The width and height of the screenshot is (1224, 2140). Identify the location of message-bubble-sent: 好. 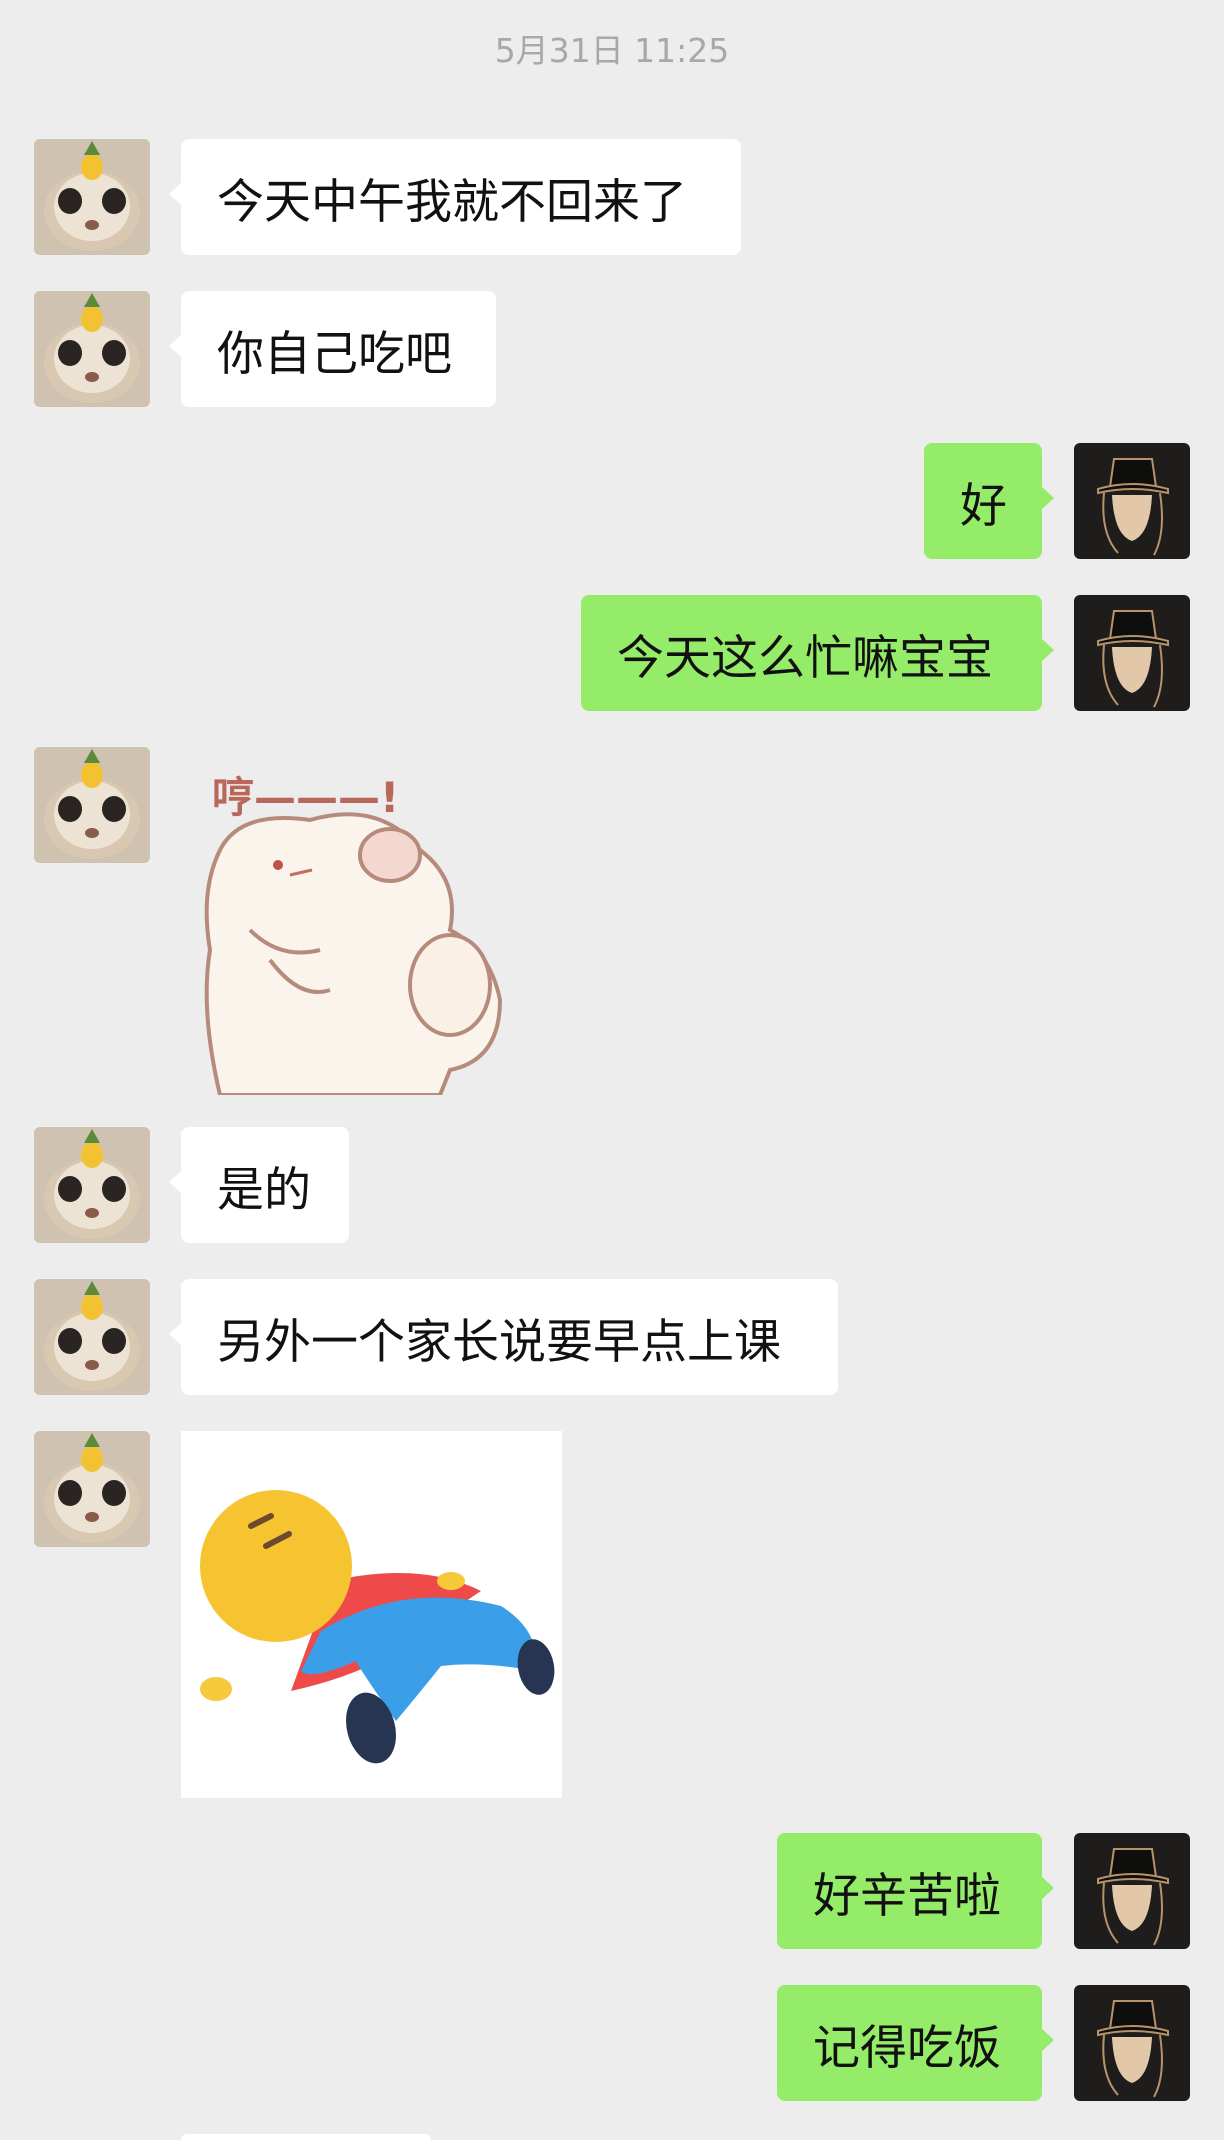
(989, 501).